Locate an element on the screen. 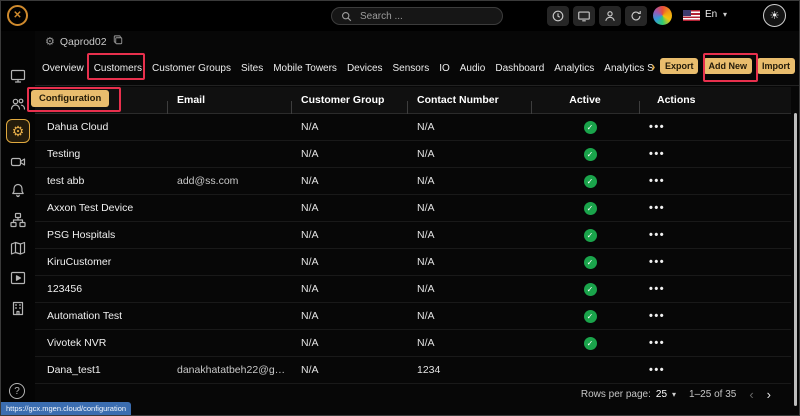  tab-customers: Customers is located at coordinates (118, 68).